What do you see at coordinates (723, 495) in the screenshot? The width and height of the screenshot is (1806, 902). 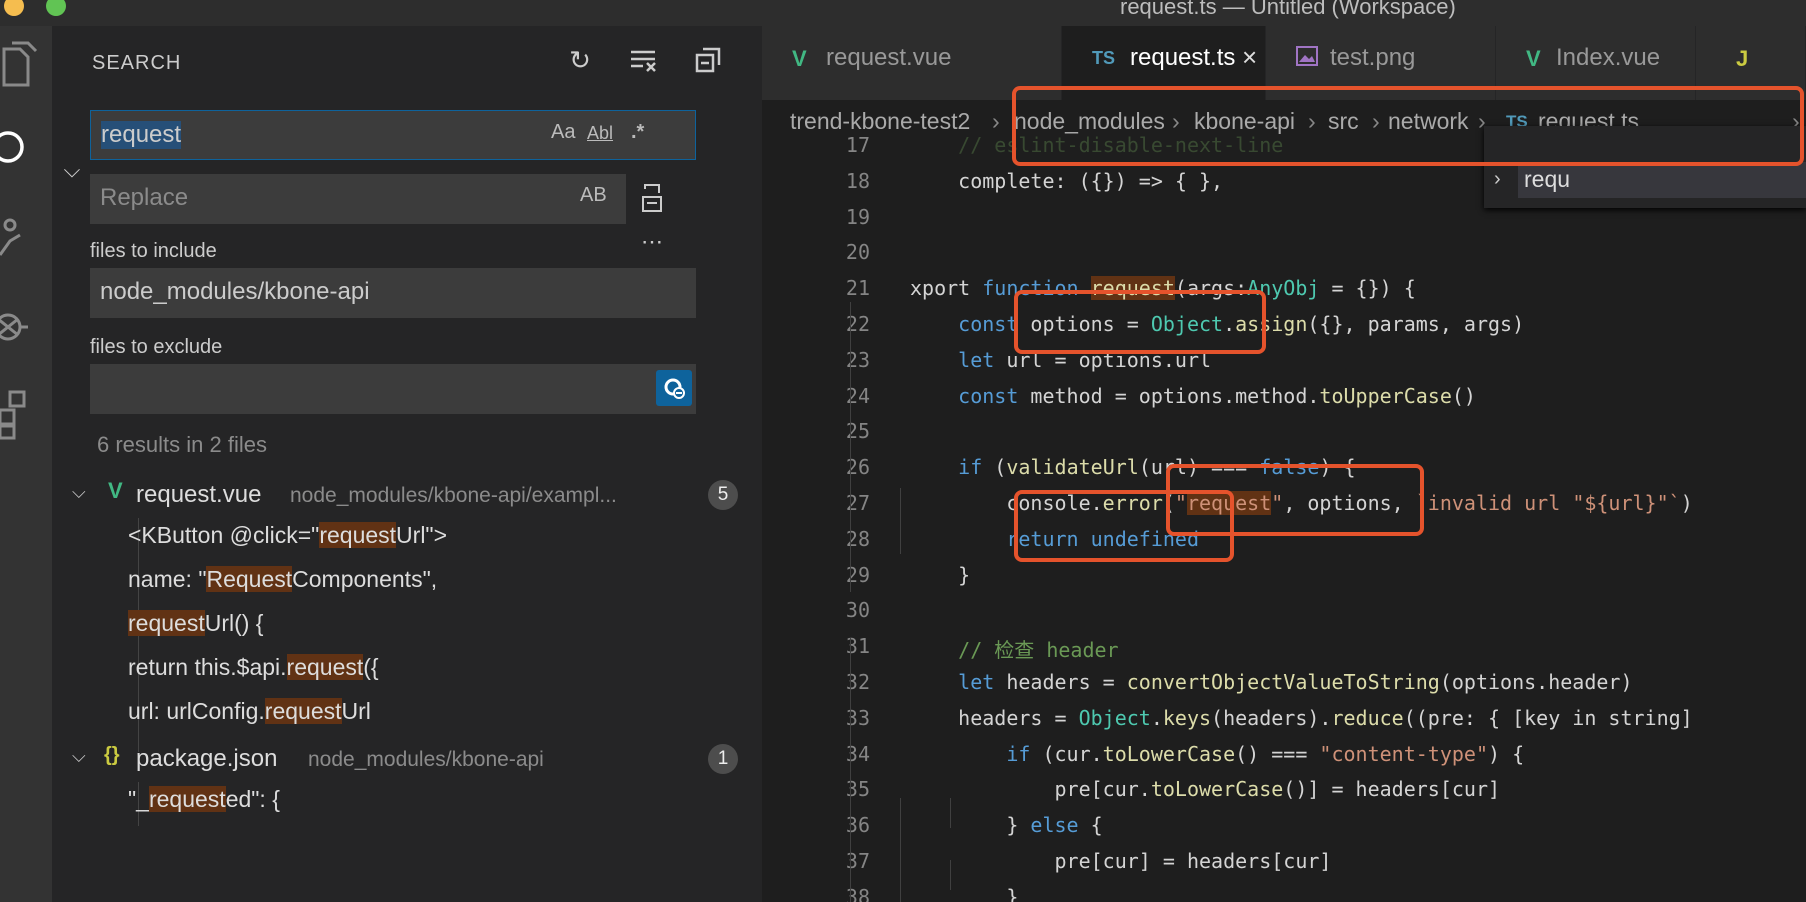 I see `result-count-badge: 5` at bounding box center [723, 495].